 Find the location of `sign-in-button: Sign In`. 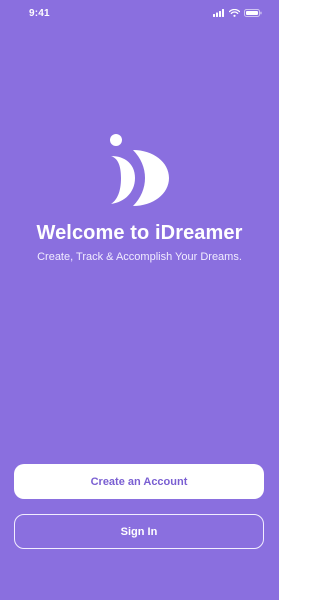

sign-in-button: Sign In is located at coordinates (139, 531).